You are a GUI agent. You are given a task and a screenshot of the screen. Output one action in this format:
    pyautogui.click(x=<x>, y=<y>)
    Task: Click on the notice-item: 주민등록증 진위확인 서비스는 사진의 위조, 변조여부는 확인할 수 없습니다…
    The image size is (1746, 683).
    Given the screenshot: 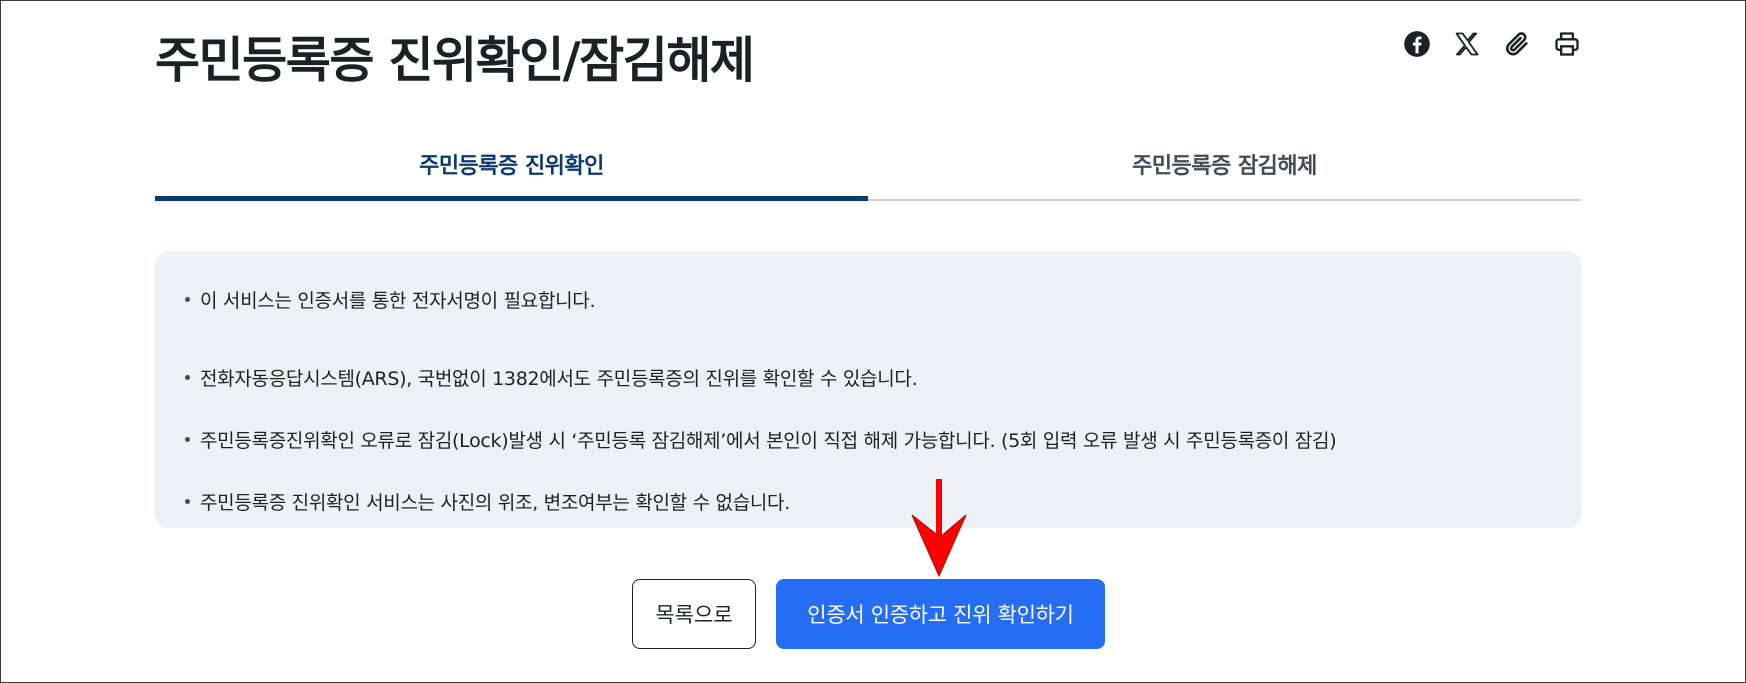 What is the action you would take?
    pyautogui.click(x=868, y=501)
    